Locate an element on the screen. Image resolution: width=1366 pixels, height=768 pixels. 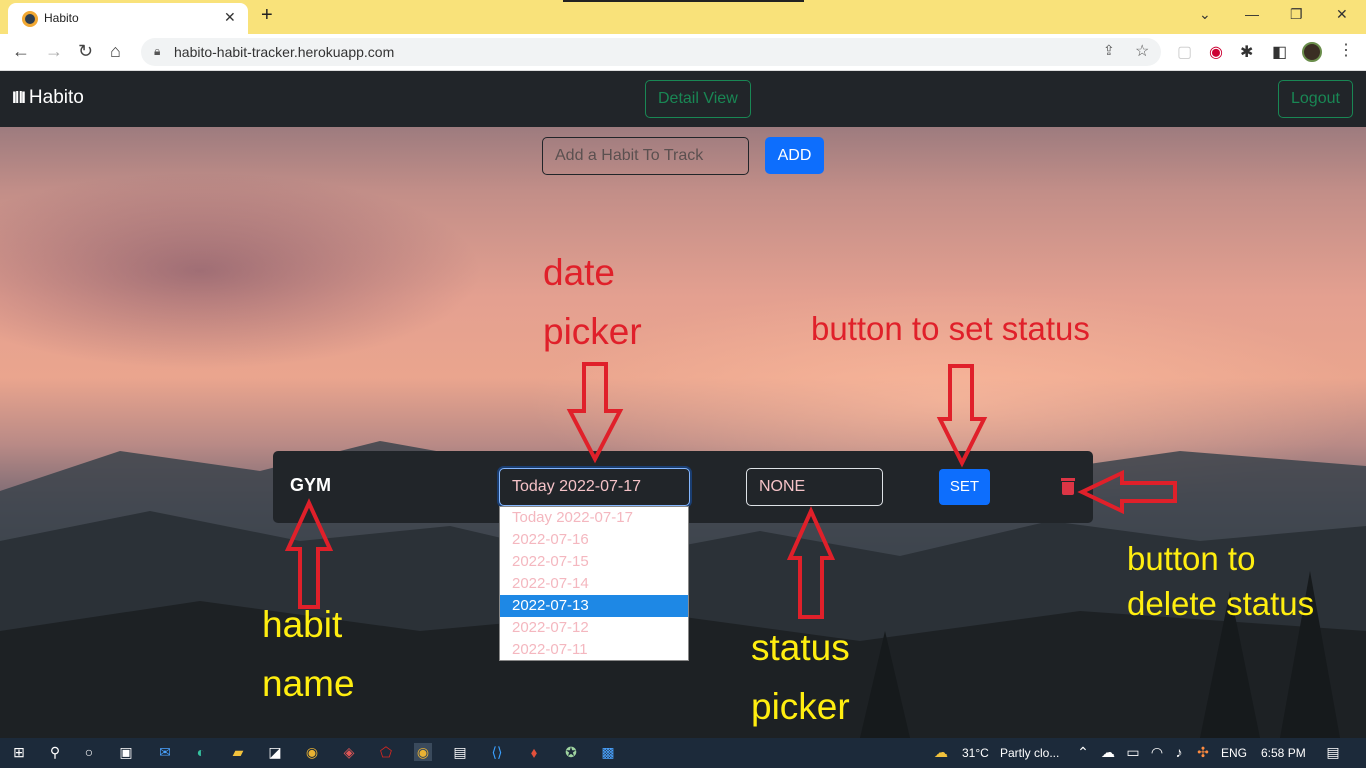
date-option: 2022-07-15 is located at coordinates (594, 562).